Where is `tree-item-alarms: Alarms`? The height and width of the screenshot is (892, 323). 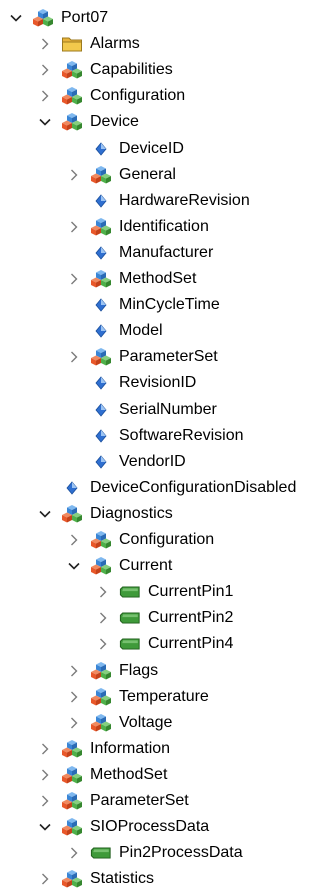
tree-item-alarms: Alarms is located at coordinates (88, 44).